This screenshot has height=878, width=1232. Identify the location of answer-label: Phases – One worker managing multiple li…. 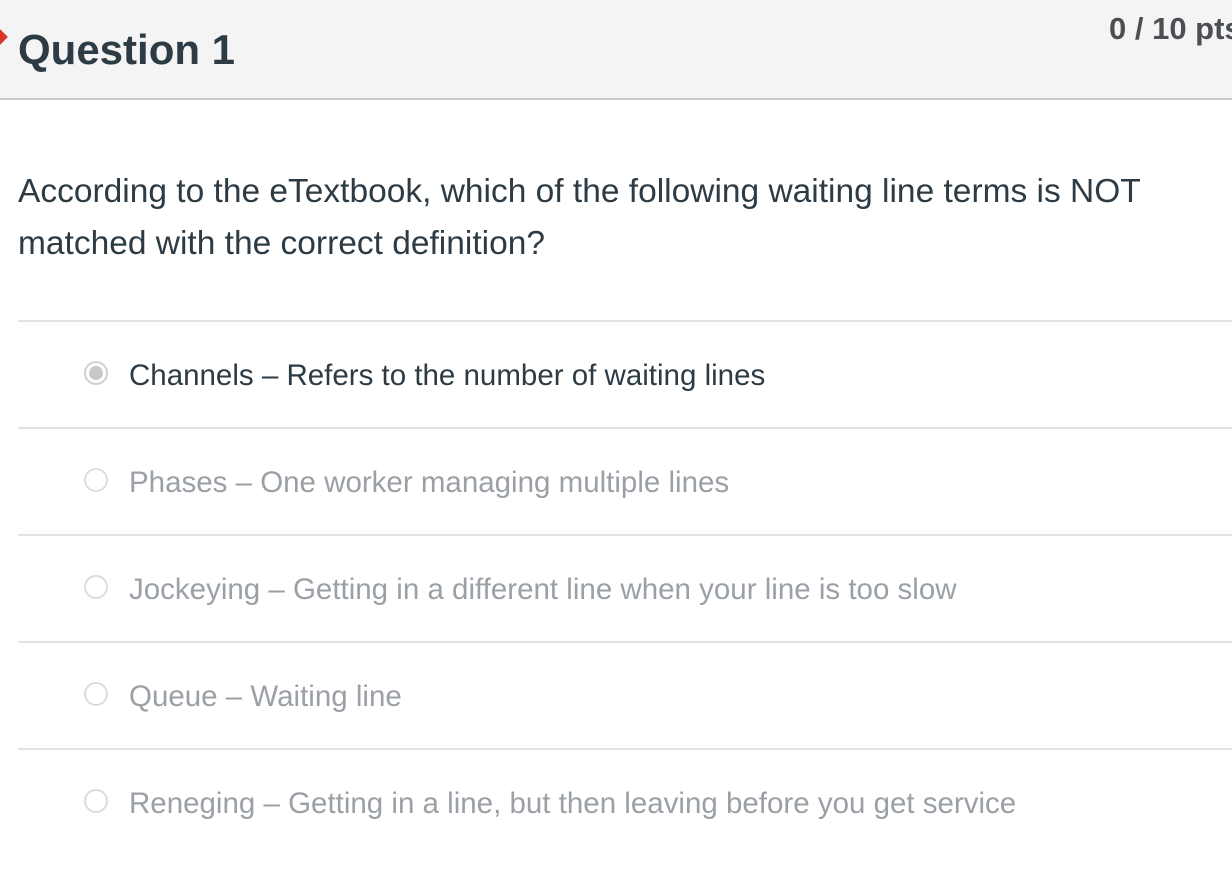
(429, 482).